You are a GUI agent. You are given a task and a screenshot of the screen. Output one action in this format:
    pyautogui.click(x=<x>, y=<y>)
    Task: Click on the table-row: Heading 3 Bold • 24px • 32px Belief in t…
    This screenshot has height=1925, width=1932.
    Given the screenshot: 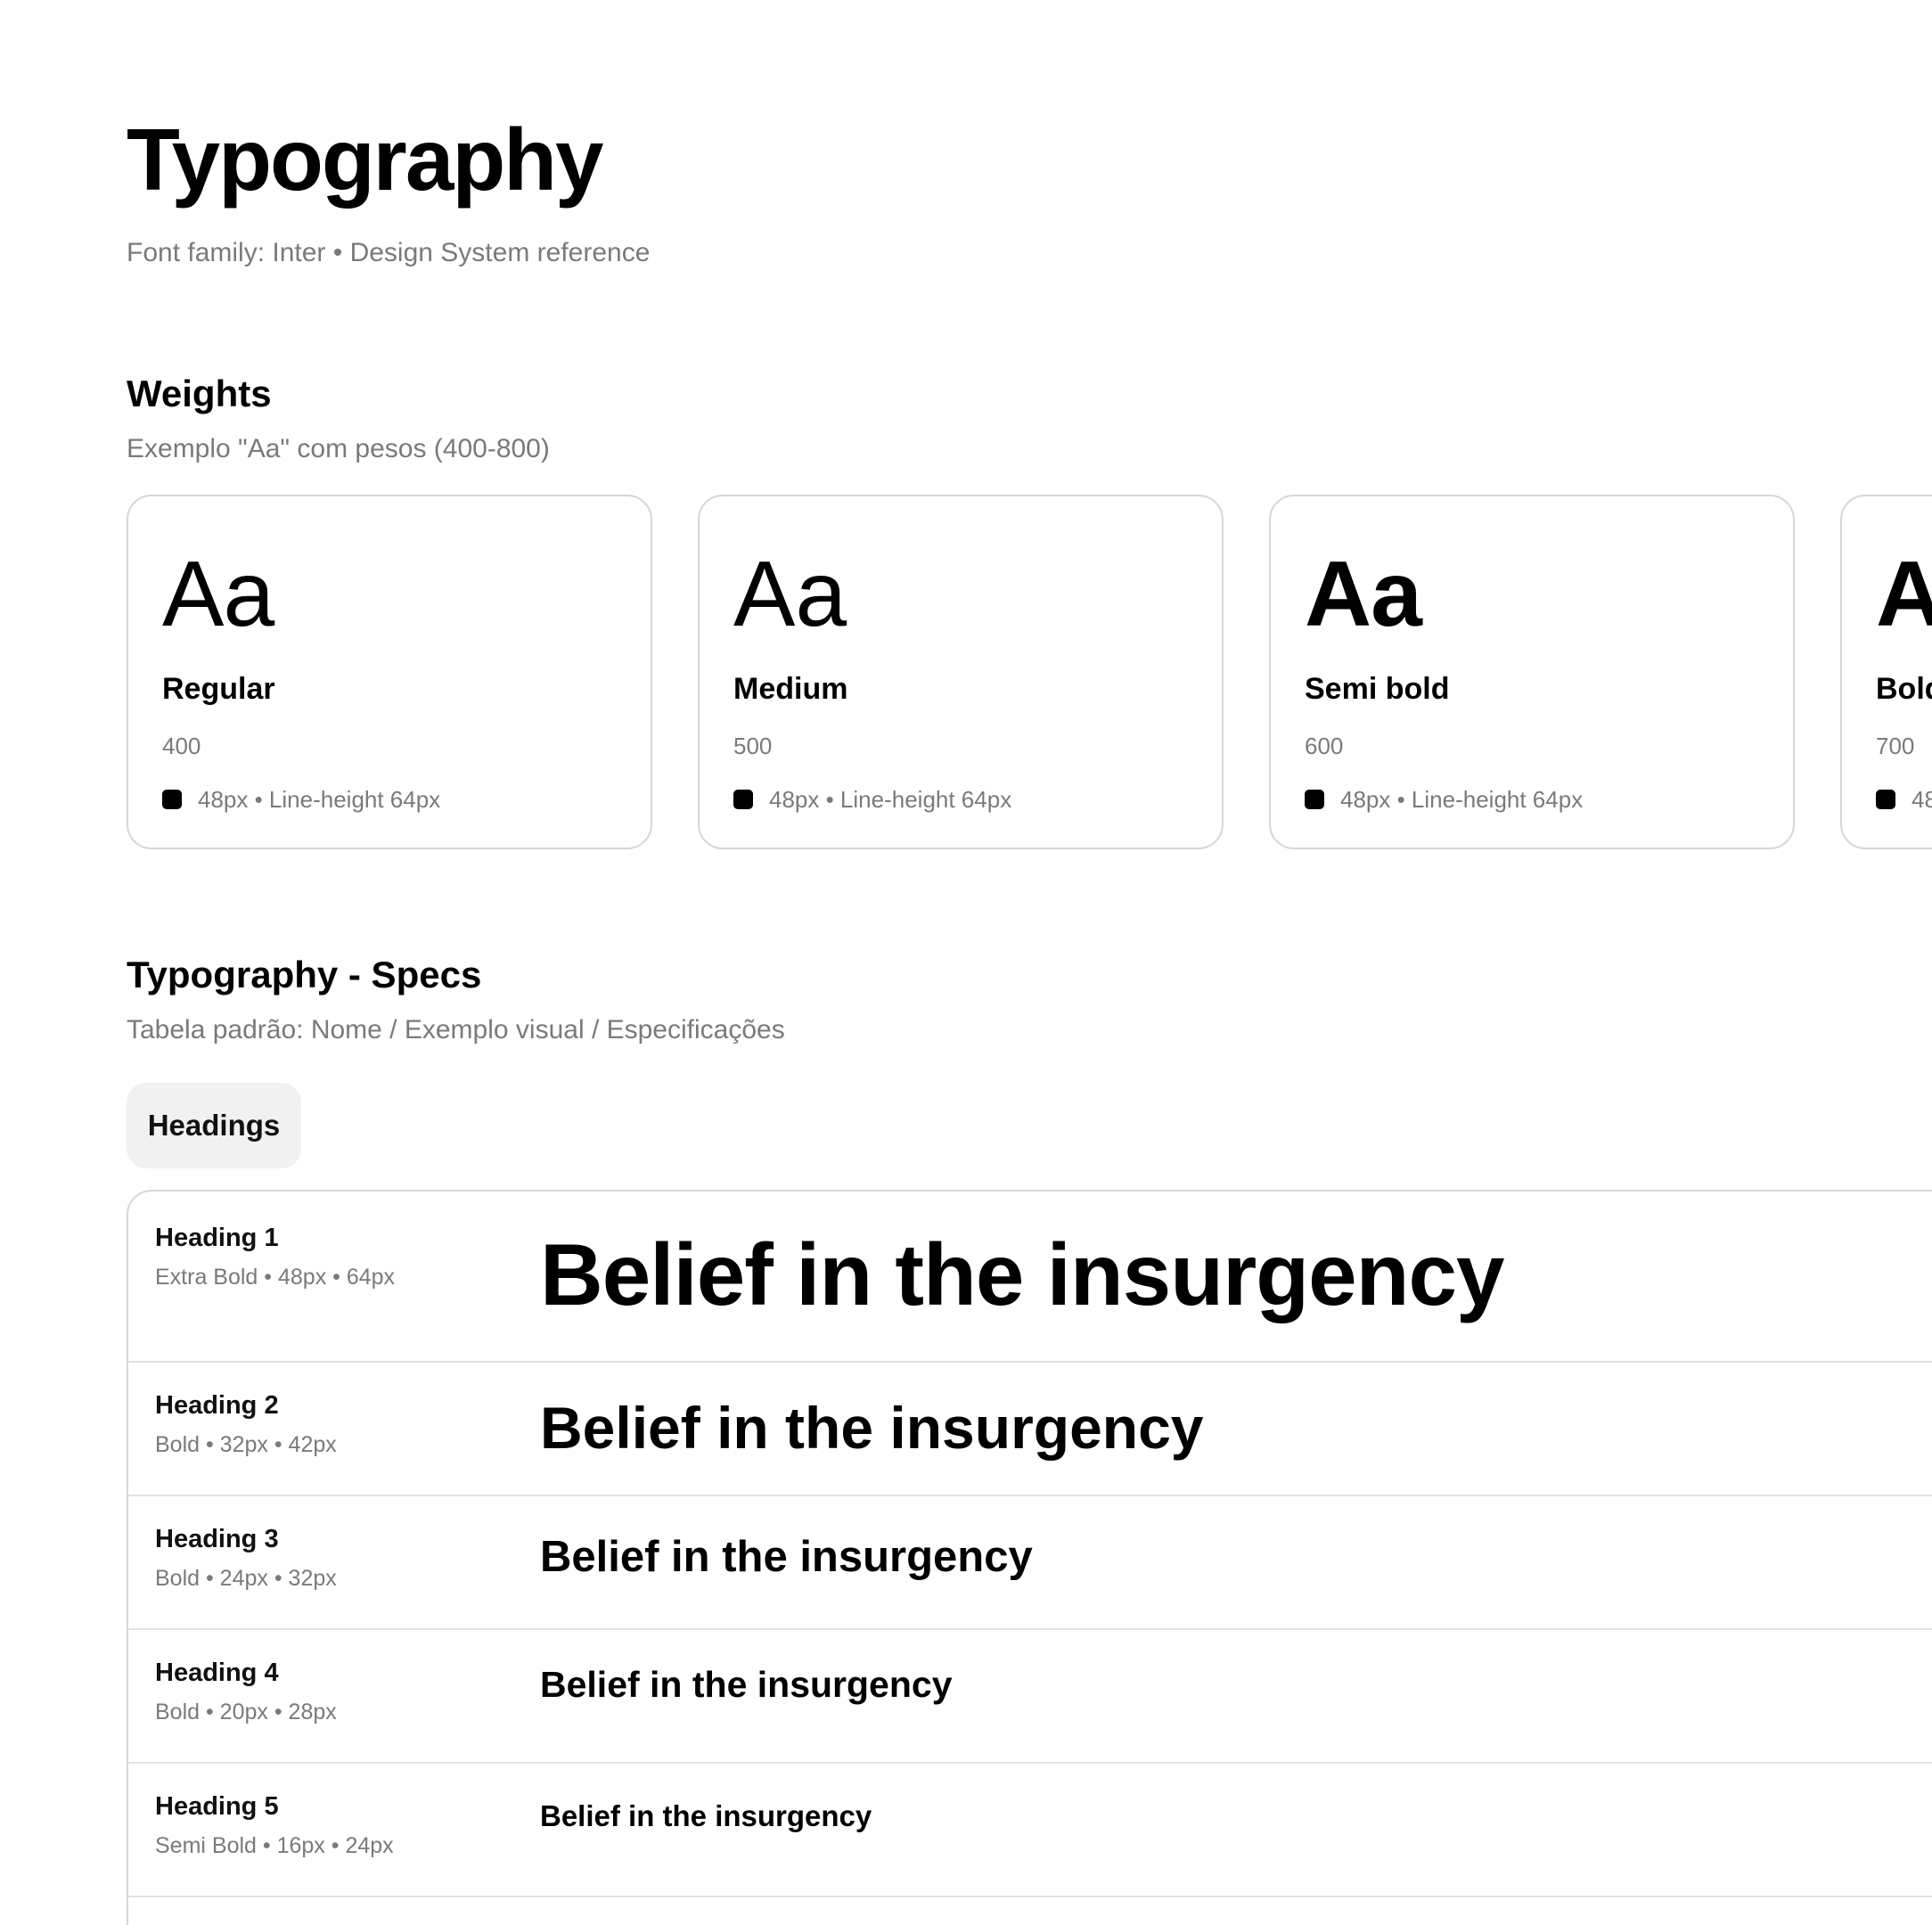 What is the action you would take?
    pyautogui.click(x=1030, y=1563)
    